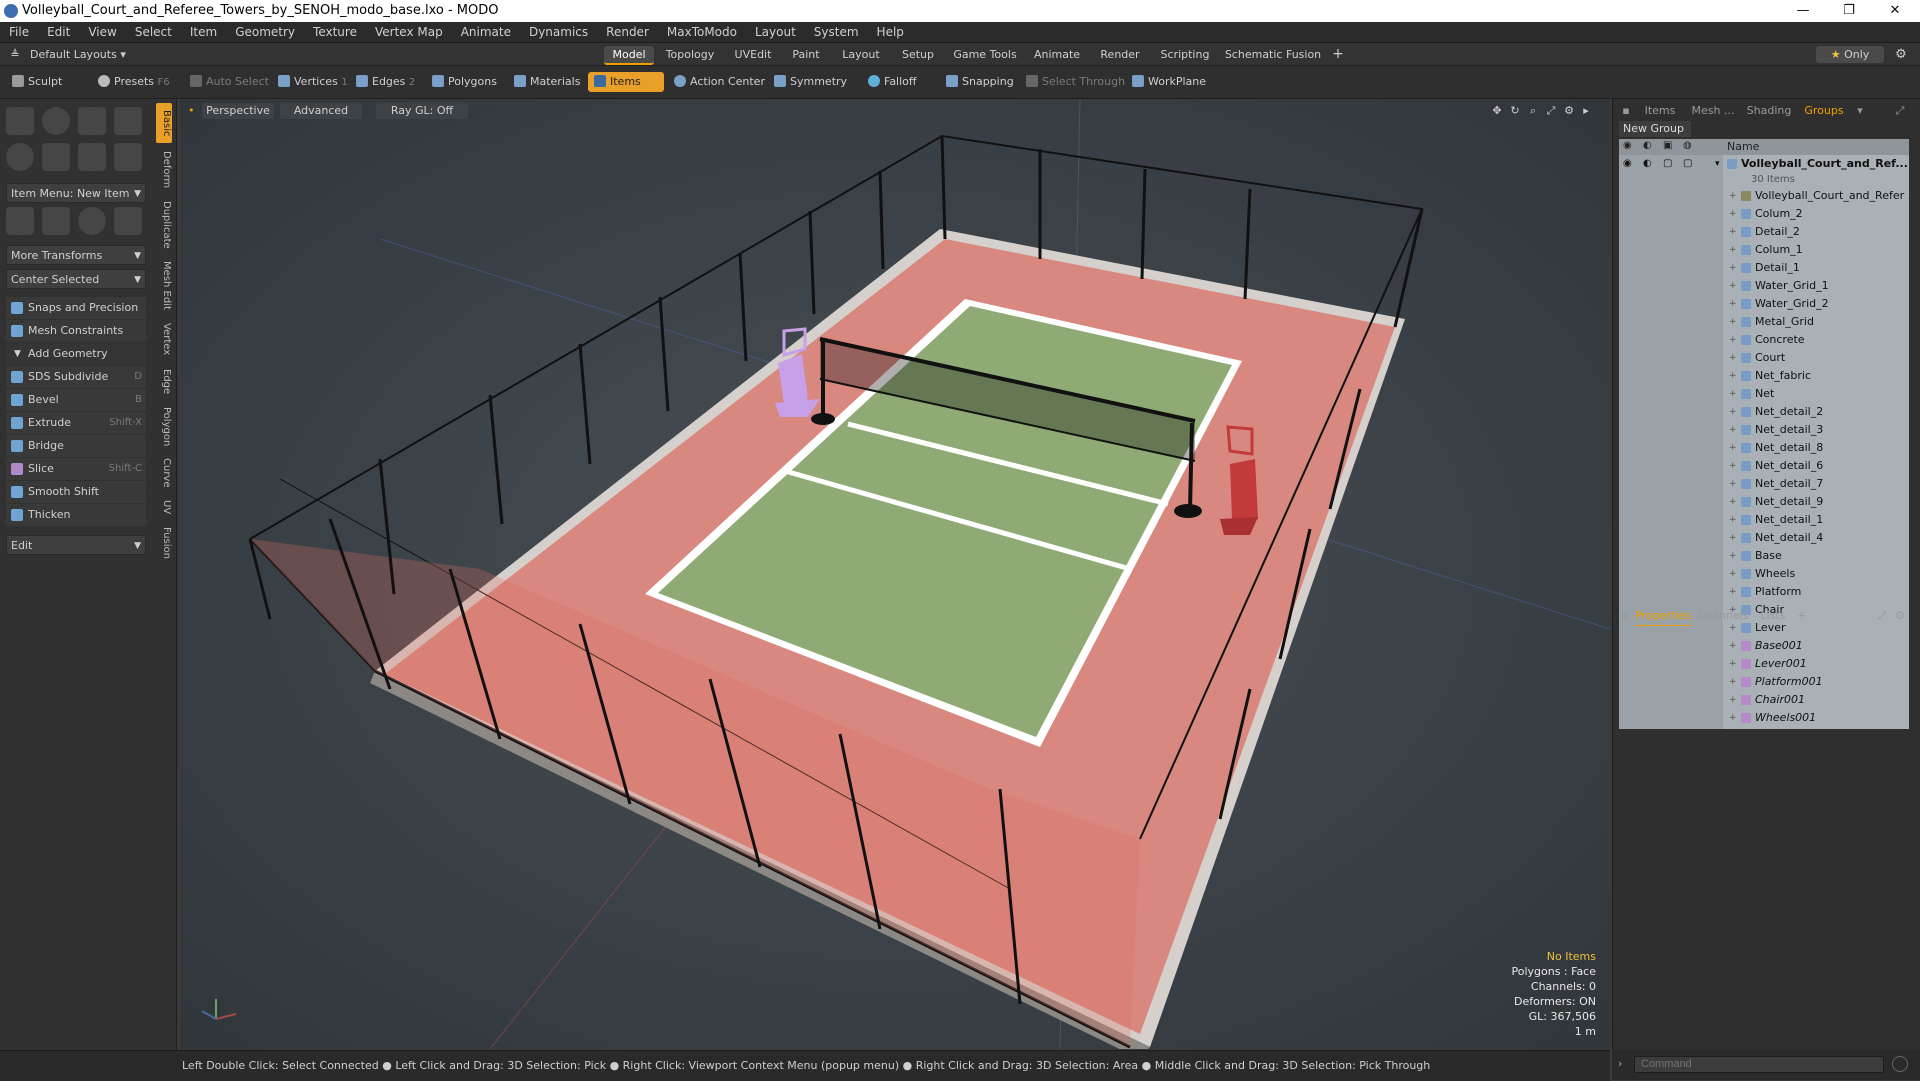 The height and width of the screenshot is (1081, 1920). I want to click on tab-items: Items, so click(1660, 111).